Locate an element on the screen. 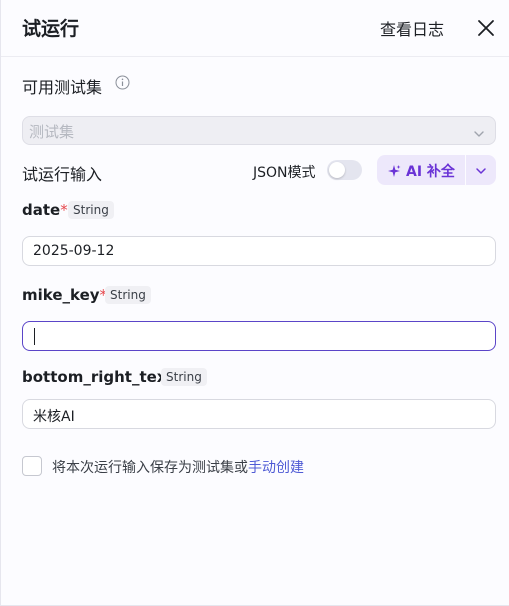  save-as-test-set-label: 将本次运行输入保存为测试集或手动创建 is located at coordinates (178, 468).